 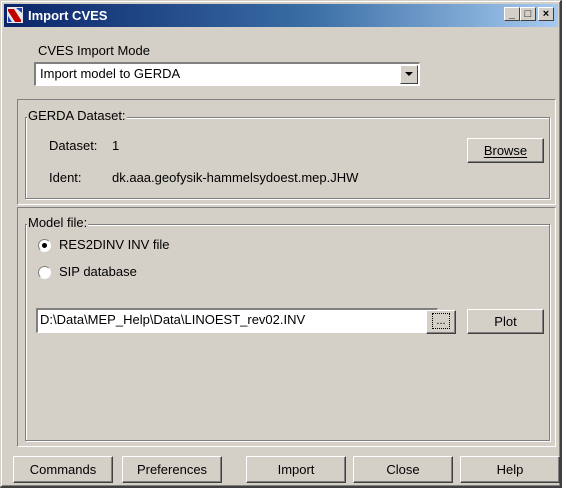 What do you see at coordinates (116, 145) in the screenshot?
I see `dataset-value: 1` at bounding box center [116, 145].